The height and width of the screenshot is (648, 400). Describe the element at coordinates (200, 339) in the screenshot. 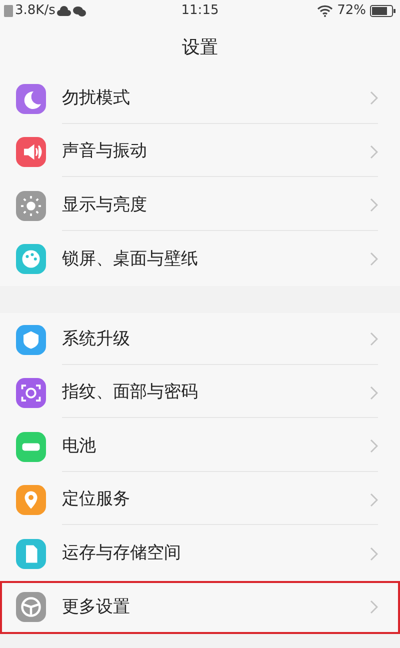

I see `settings-row: 系统升级` at that location.